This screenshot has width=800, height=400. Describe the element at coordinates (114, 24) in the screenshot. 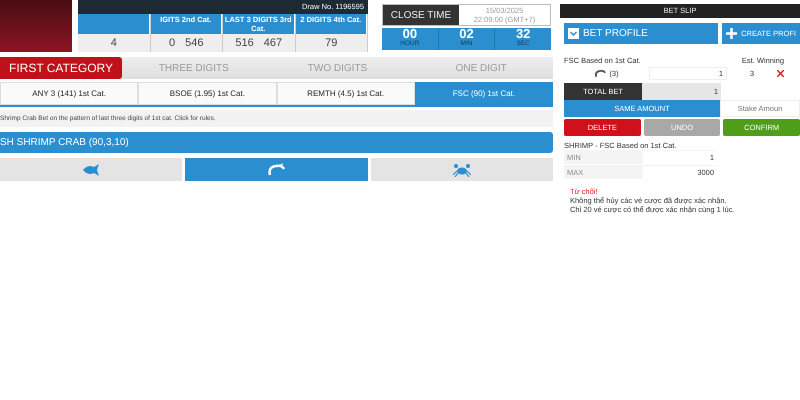

I see `column-header` at that location.